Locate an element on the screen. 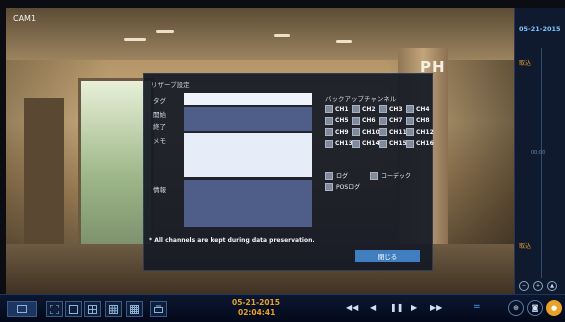  channel-option: CH15 is located at coordinates (393, 143).